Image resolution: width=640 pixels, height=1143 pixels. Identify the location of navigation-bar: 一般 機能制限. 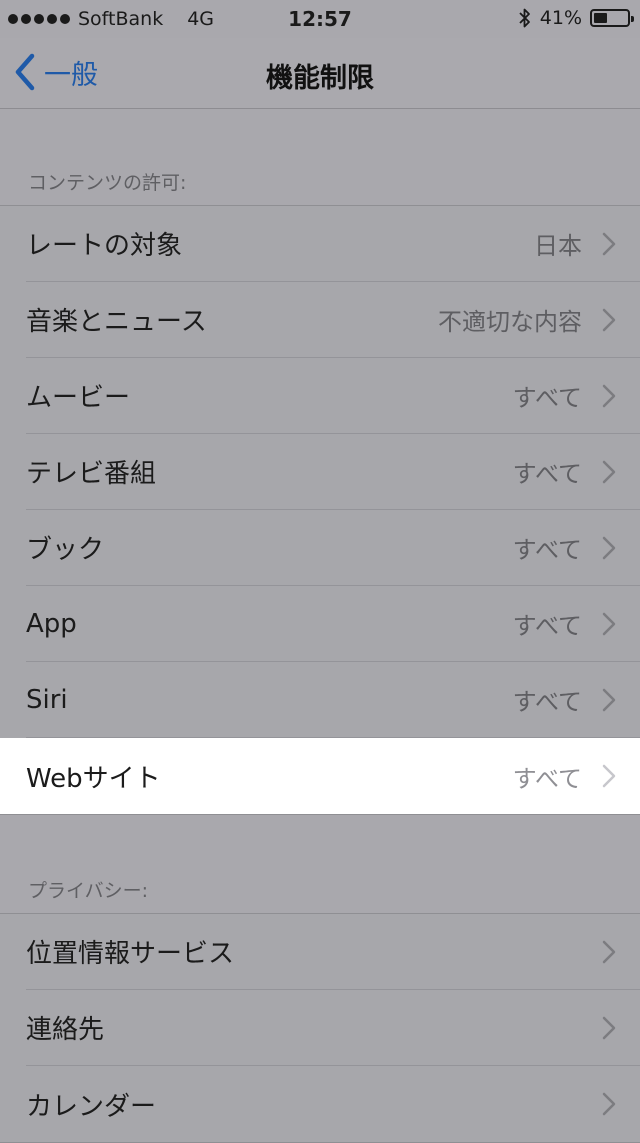
(320, 73).